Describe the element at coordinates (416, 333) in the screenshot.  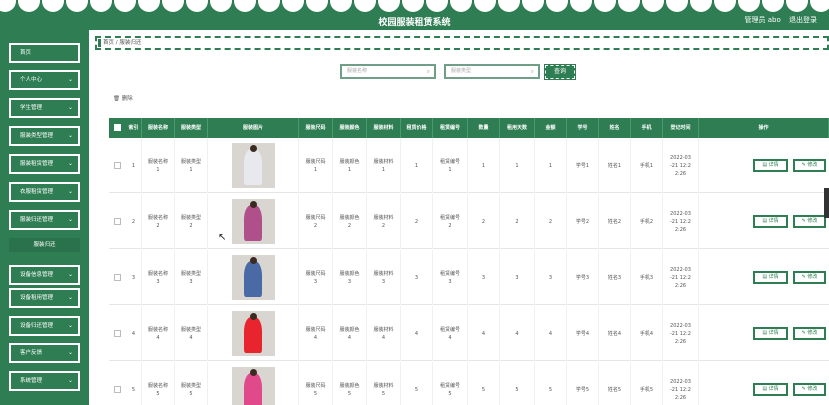
I see `cell-text: 4` at that location.